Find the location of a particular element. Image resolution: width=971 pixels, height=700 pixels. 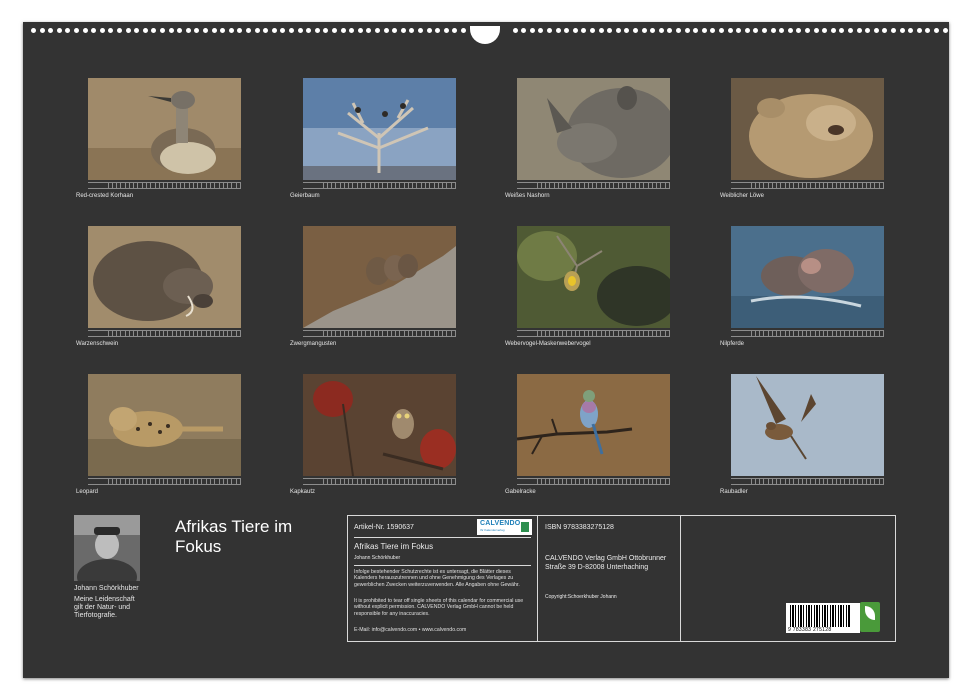

author-name: Johann Schörkhuber is located at coordinates (106, 588).